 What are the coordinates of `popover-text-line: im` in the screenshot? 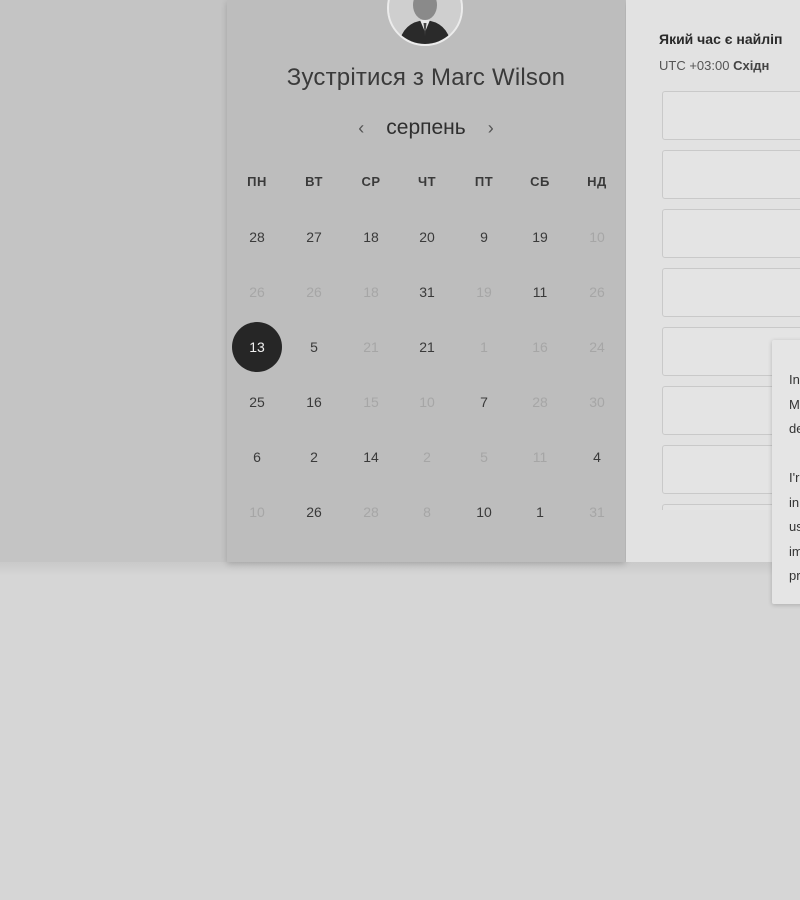 It's located at (794, 551).